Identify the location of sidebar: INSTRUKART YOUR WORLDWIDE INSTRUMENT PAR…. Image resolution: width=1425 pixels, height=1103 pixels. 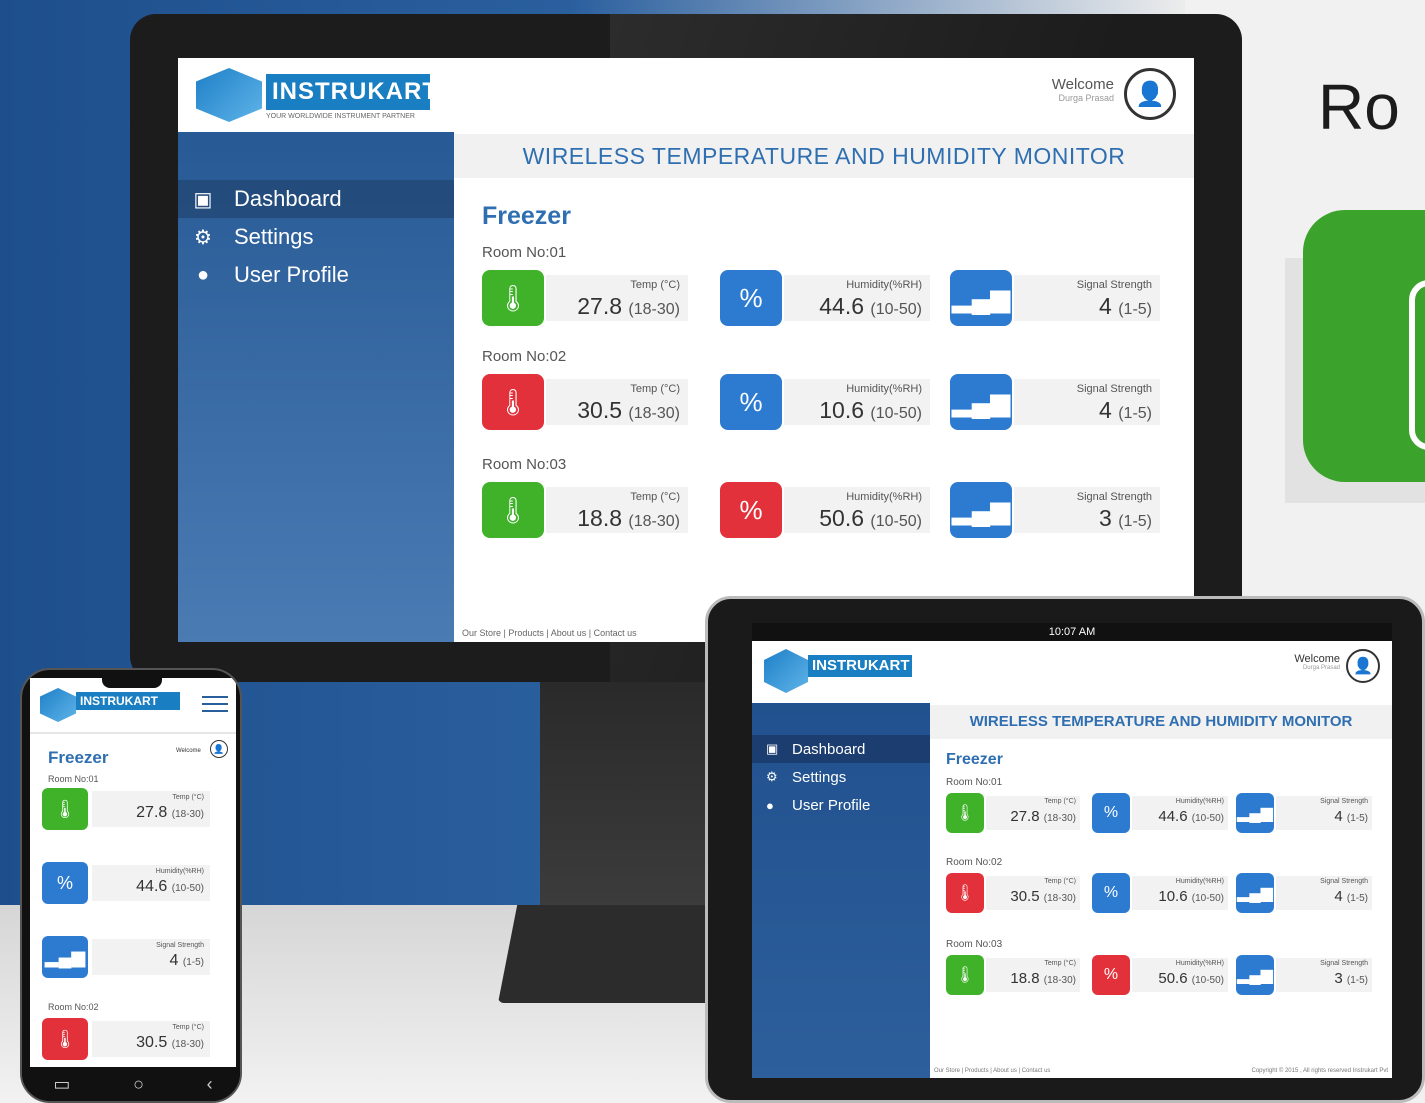
(316, 350).